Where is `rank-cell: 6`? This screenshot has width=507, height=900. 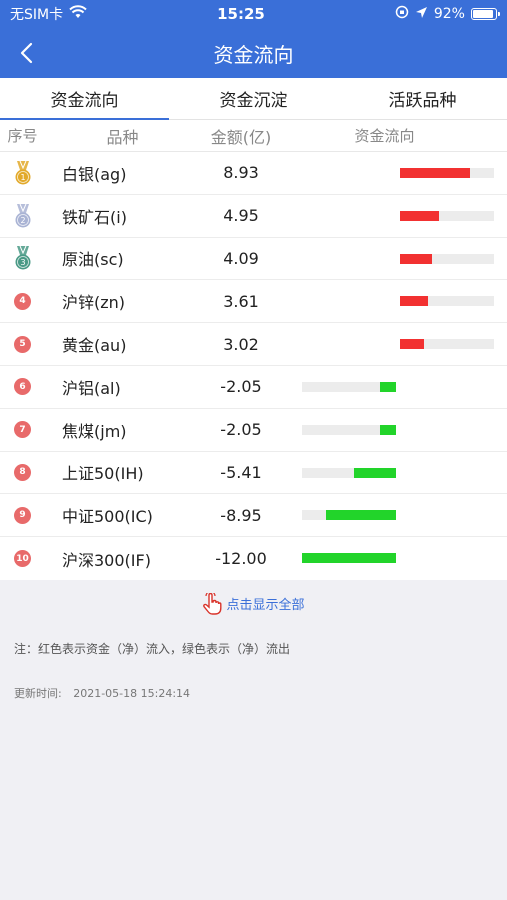
rank-cell: 6 is located at coordinates (22, 387).